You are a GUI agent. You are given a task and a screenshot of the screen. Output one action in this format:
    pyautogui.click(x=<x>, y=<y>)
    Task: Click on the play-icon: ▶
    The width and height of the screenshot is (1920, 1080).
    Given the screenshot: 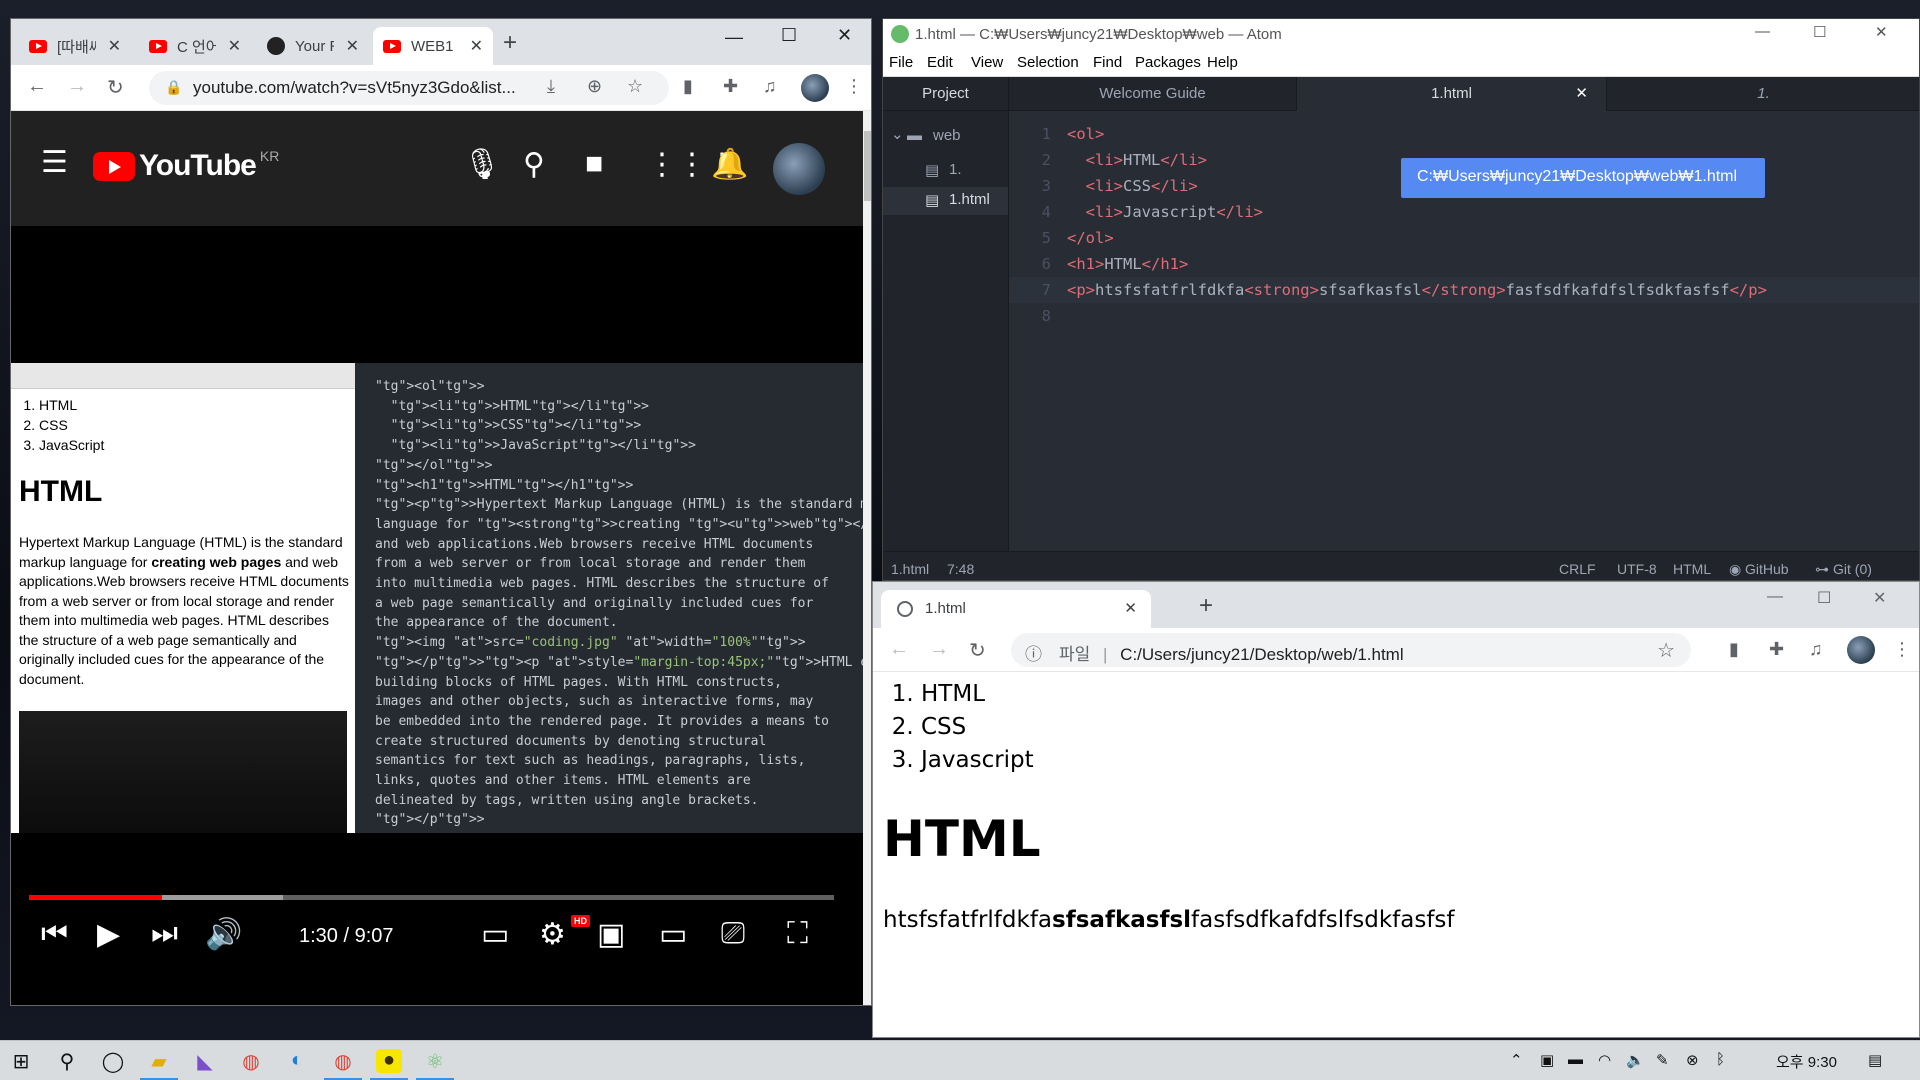 What is the action you would take?
    pyautogui.click(x=108, y=934)
    